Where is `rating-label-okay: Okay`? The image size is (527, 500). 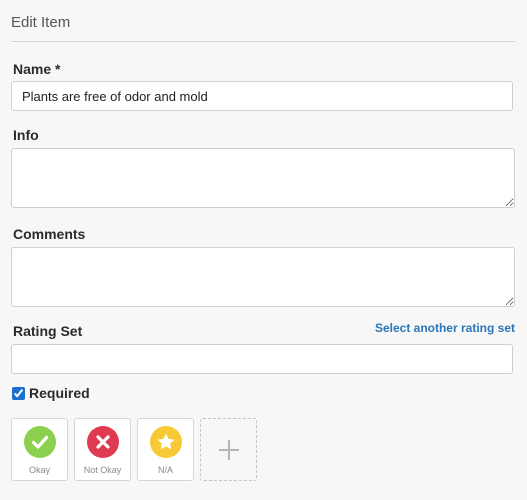 rating-label-okay: Okay is located at coordinates (39, 470).